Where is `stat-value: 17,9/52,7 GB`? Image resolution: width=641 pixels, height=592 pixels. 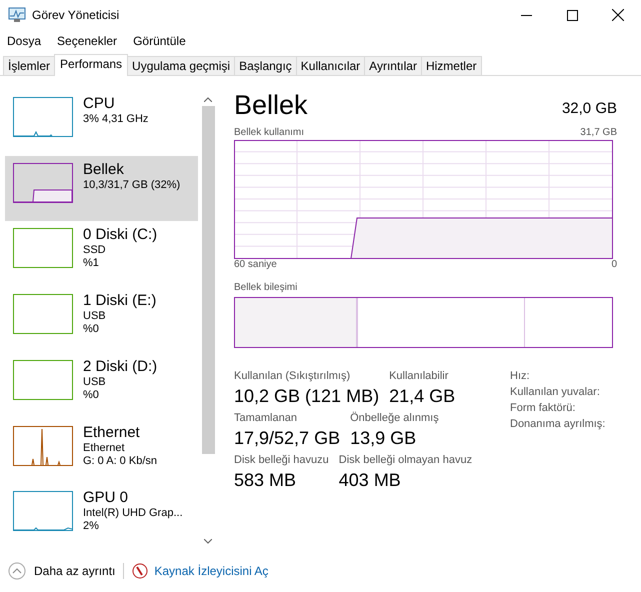 stat-value: 17,9/52,7 GB is located at coordinates (287, 438).